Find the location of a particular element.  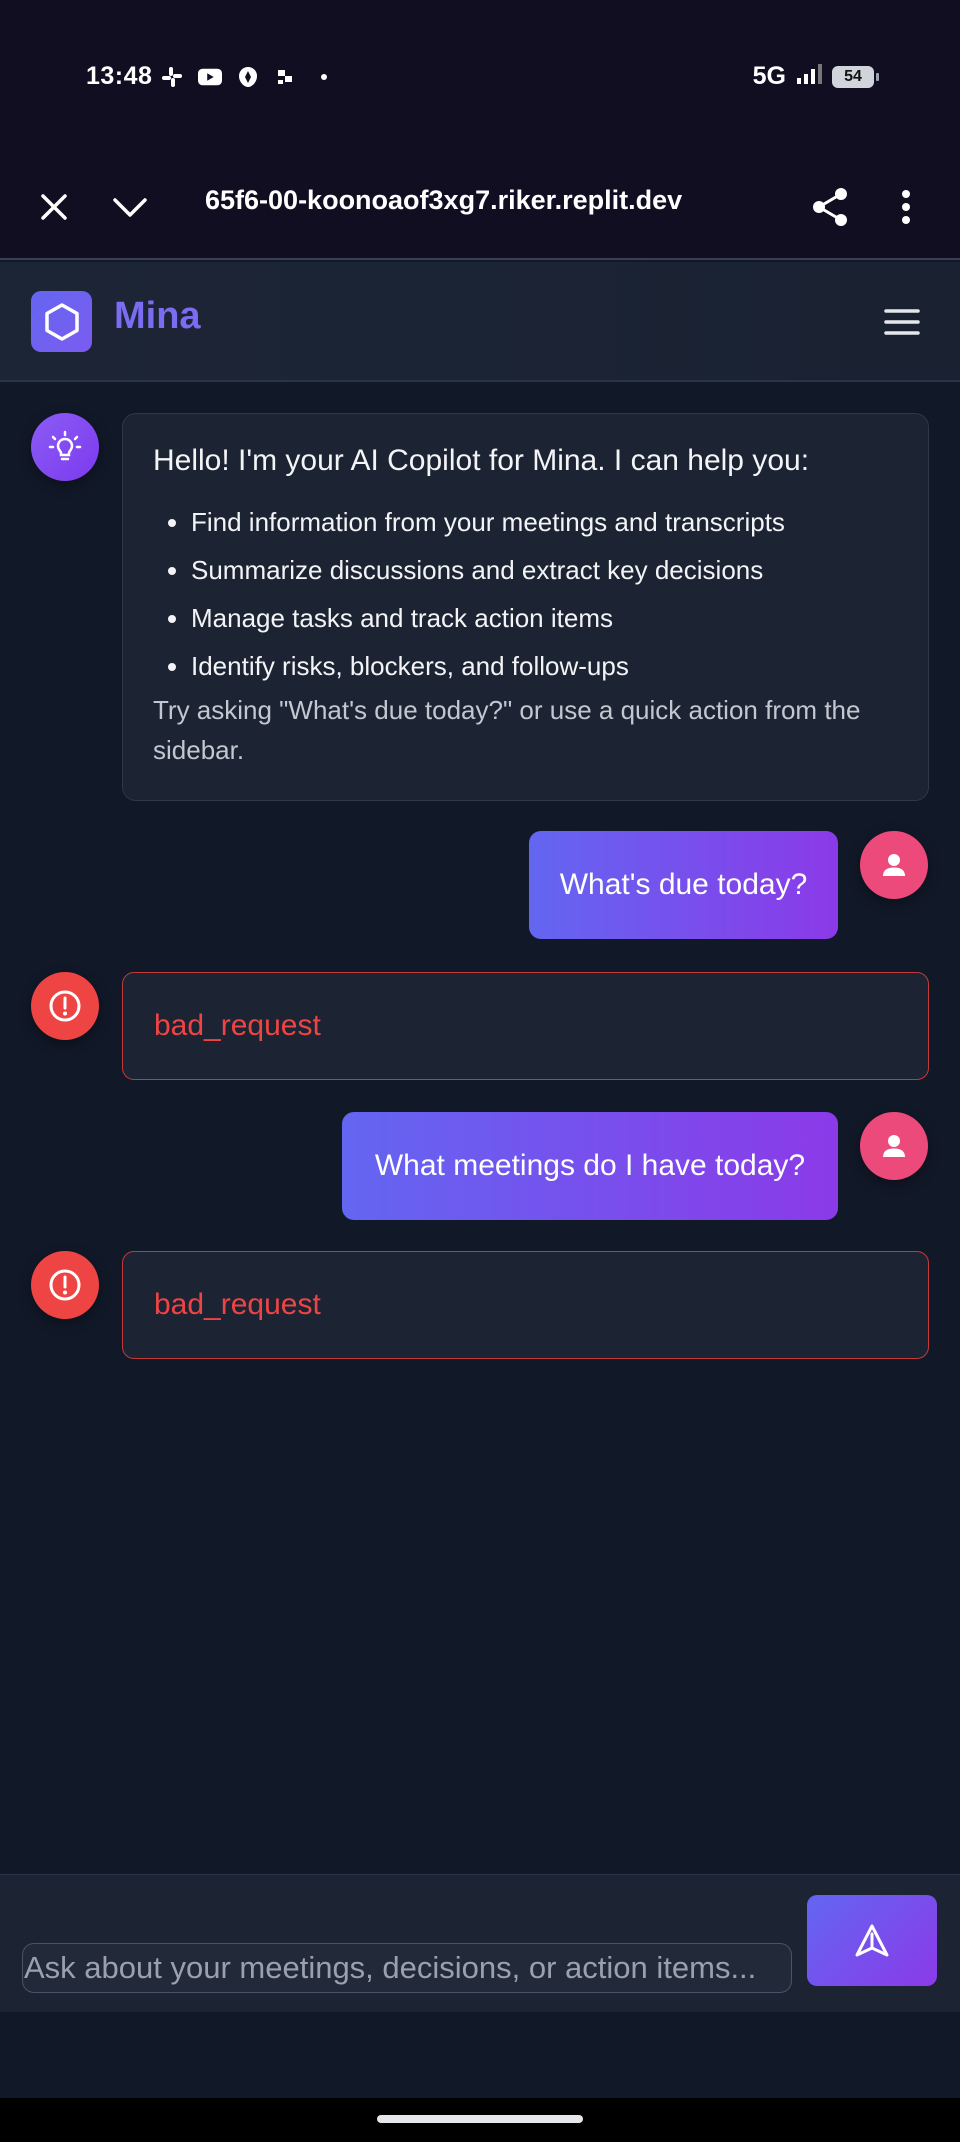

network-label: 5G is located at coordinates (769, 76).